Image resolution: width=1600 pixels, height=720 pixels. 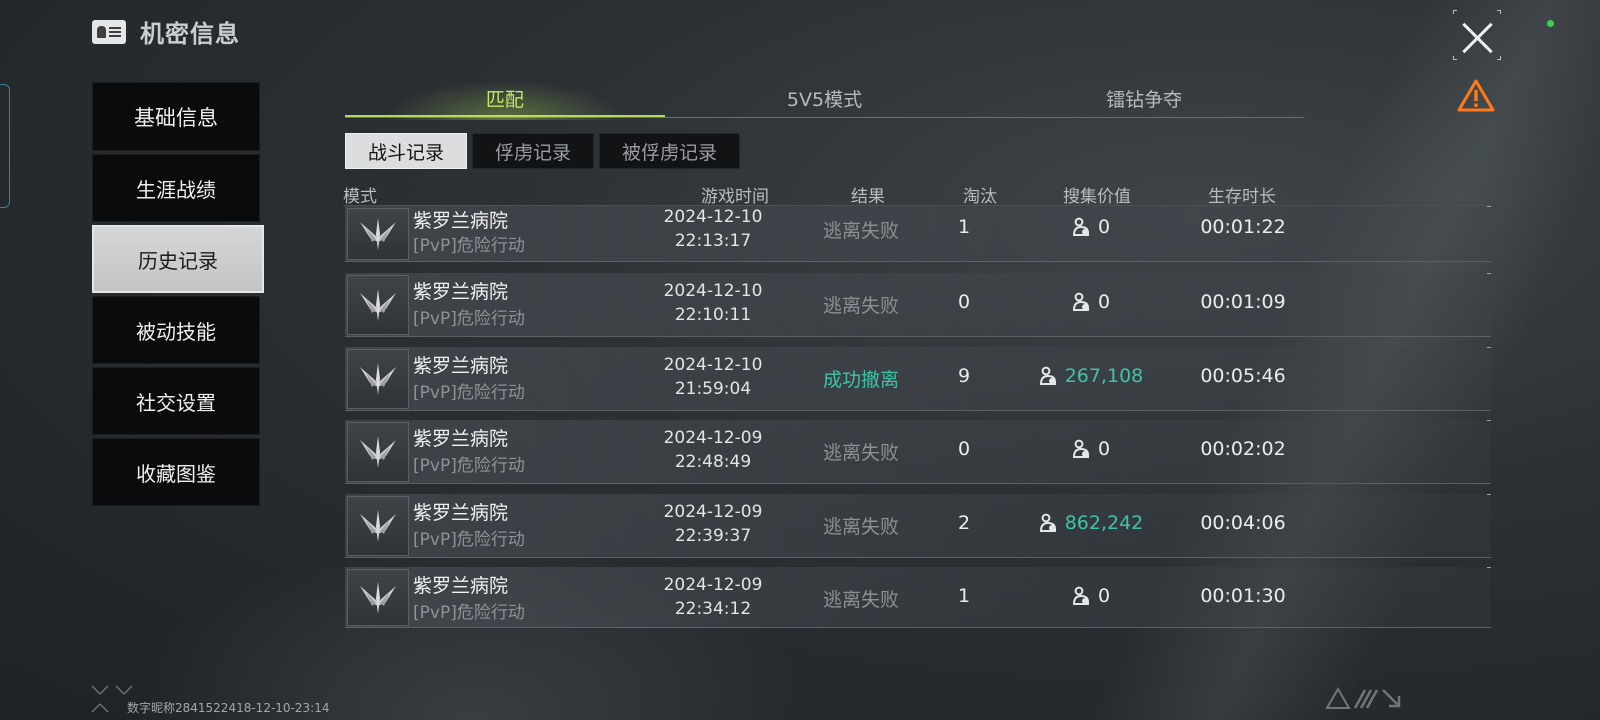 What do you see at coordinates (190, 34) in the screenshot?
I see `page-title: 机密信息` at bounding box center [190, 34].